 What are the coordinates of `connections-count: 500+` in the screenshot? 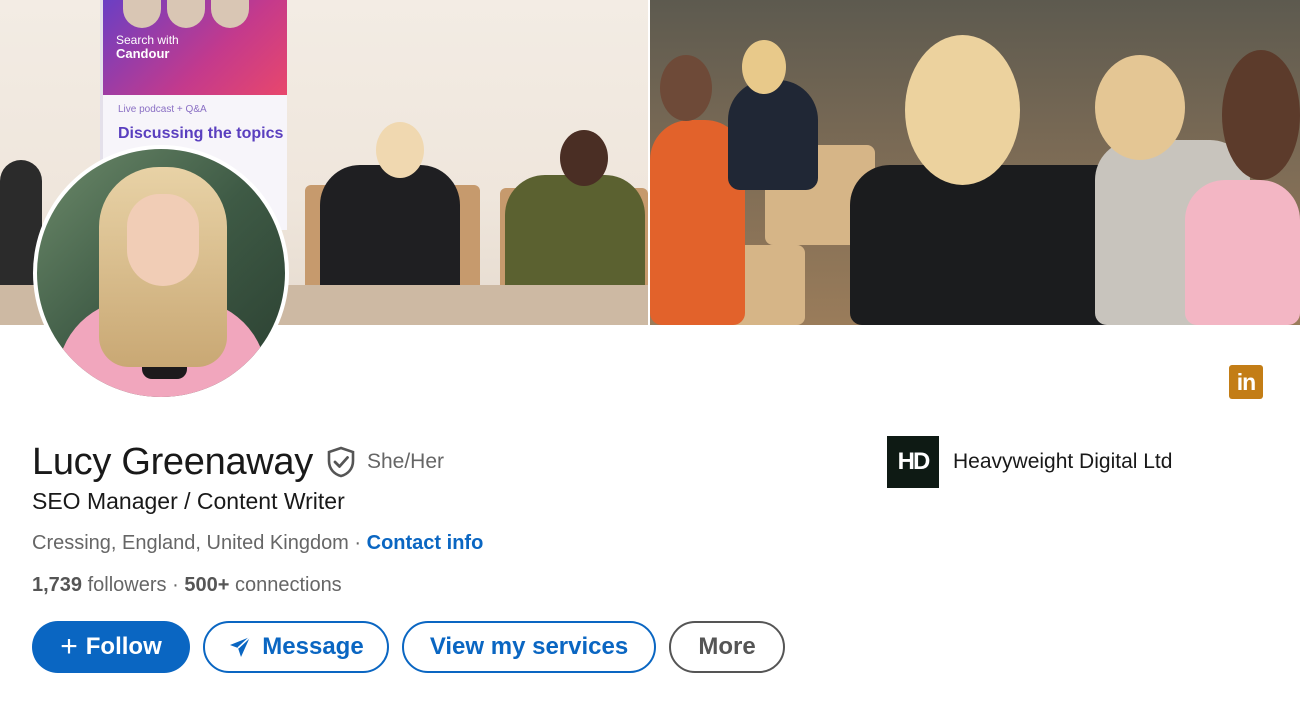 It's located at (206, 585).